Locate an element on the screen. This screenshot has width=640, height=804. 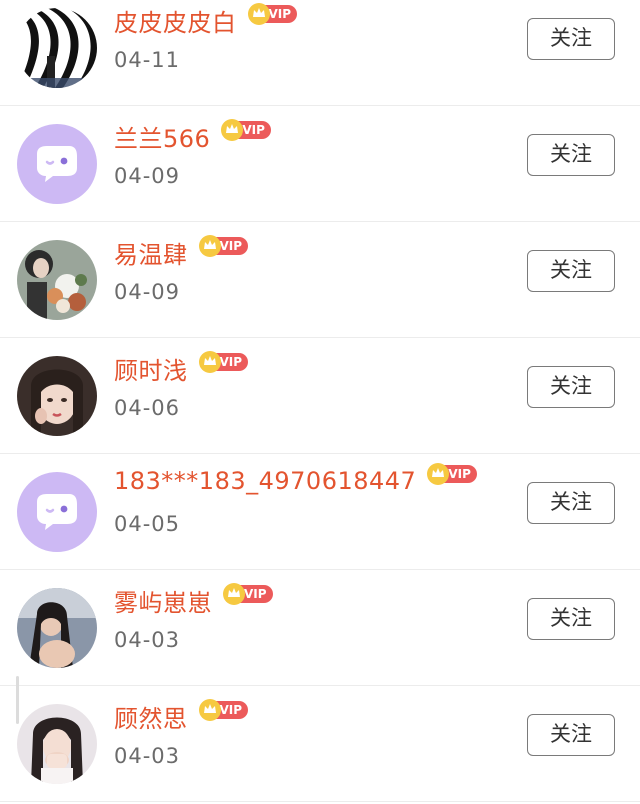
name-line: 顾时浅 VIP is located at coordinates (181, 368).